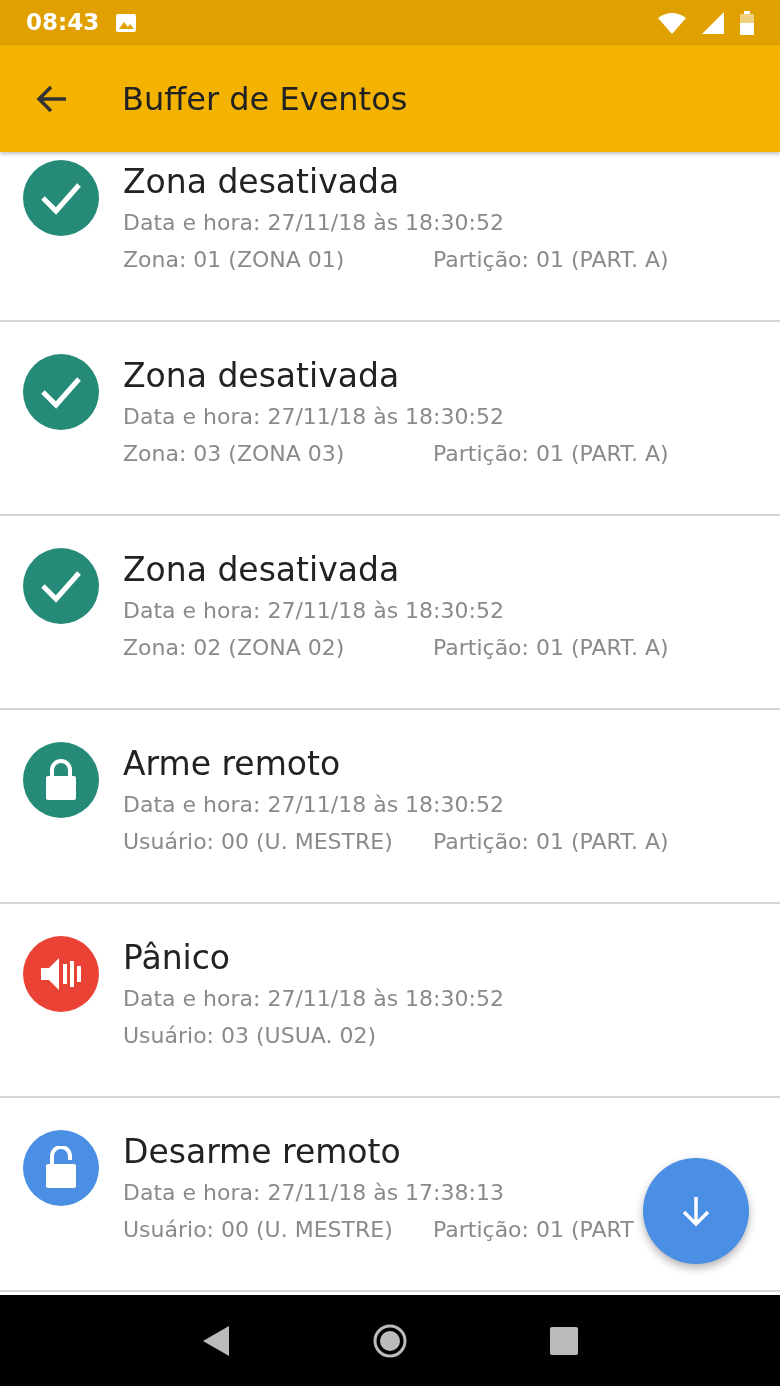  I want to click on event-row: Zona desativada Data e hora: 27/11/18 às 18:30:52 Zona: 03 (ZONA 03) Partição: 01 (PART. A), so click(390, 419).